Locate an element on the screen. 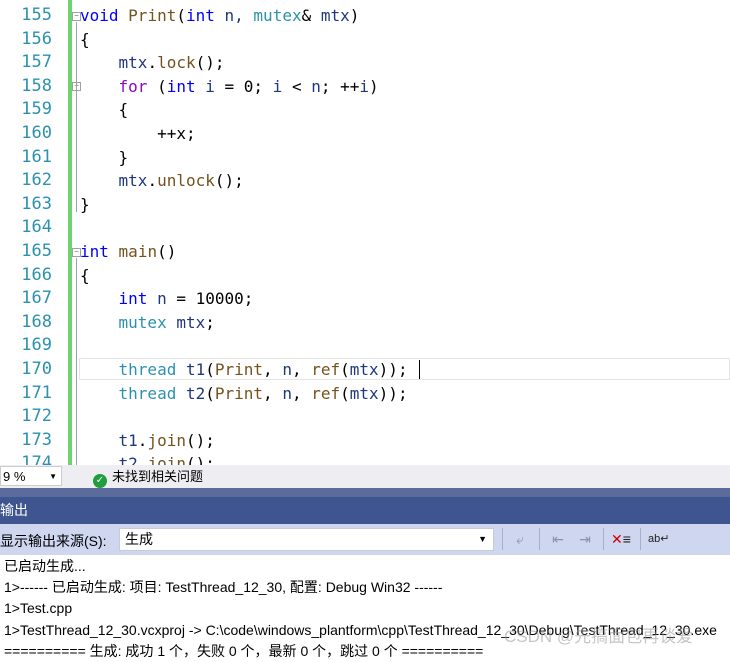  output-source-select: 生成 ▼ is located at coordinates (306, 539).